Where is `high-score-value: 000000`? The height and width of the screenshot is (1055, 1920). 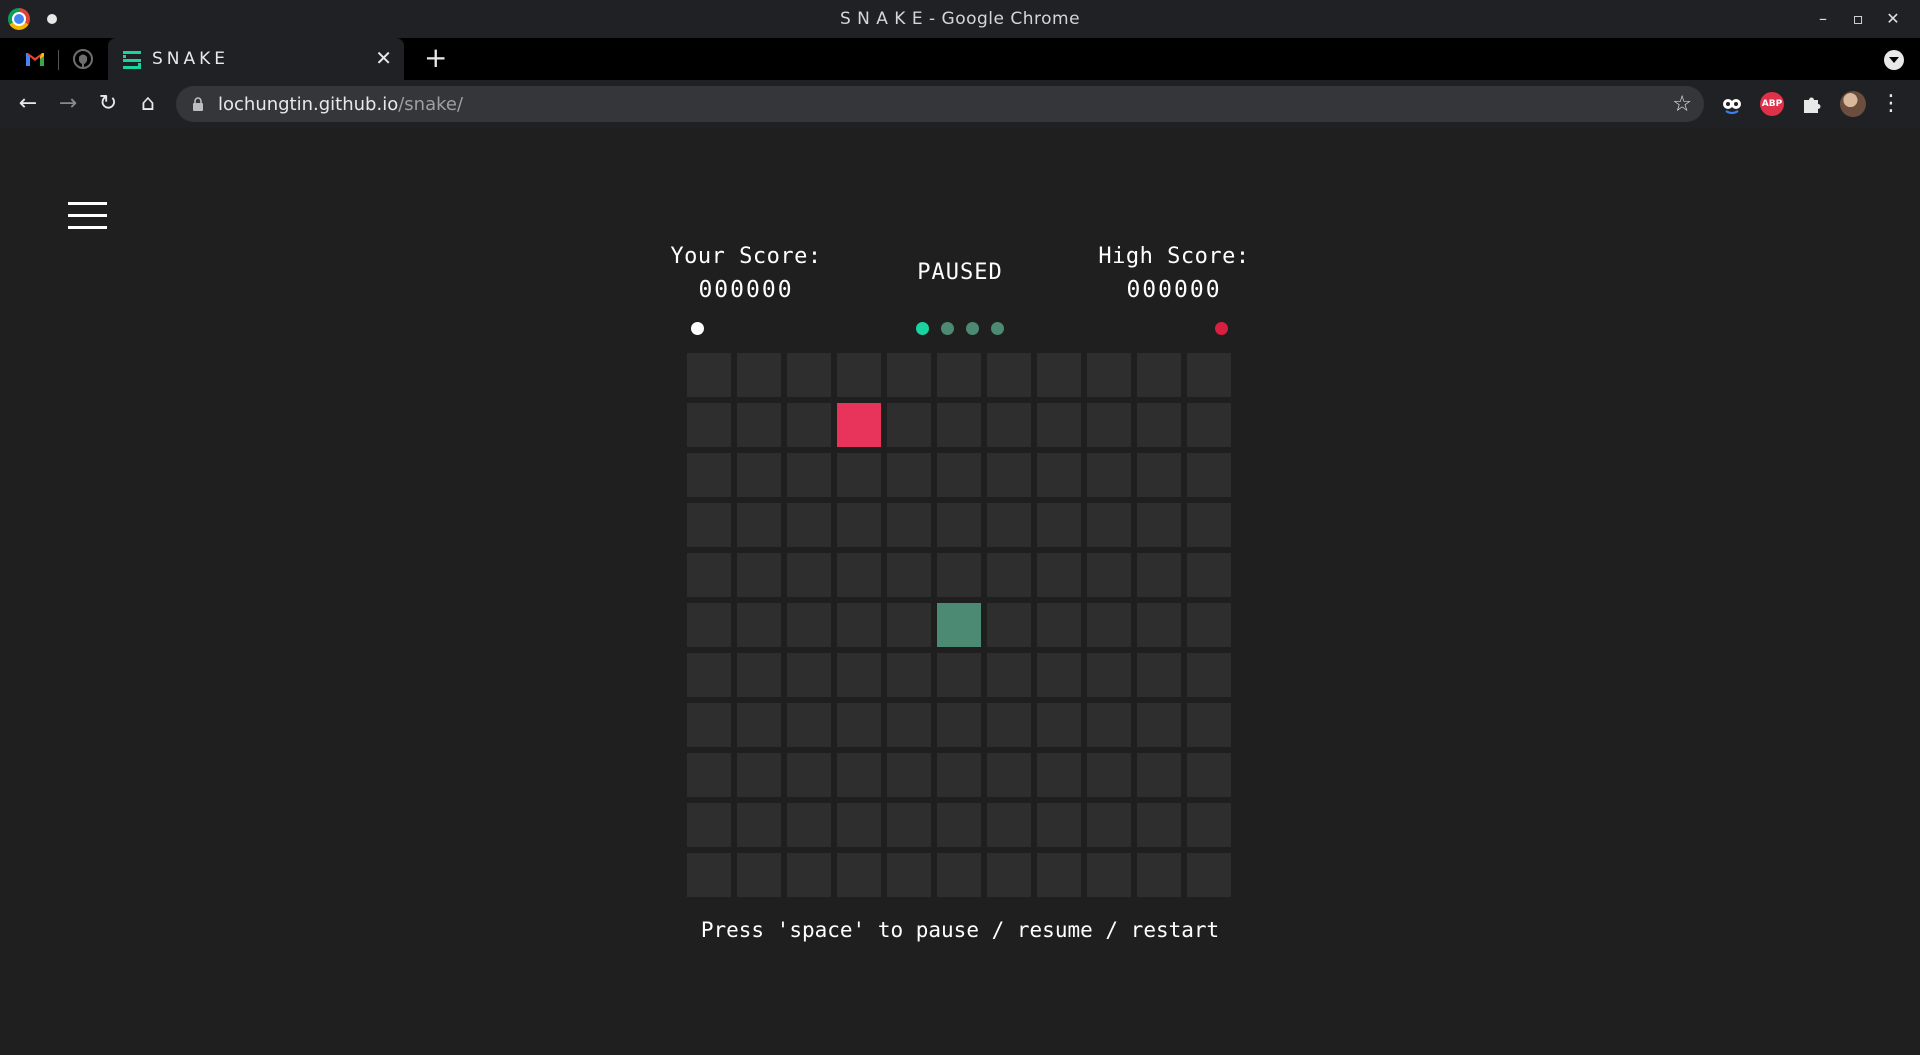
high-score-value: 000000 is located at coordinates (1174, 290).